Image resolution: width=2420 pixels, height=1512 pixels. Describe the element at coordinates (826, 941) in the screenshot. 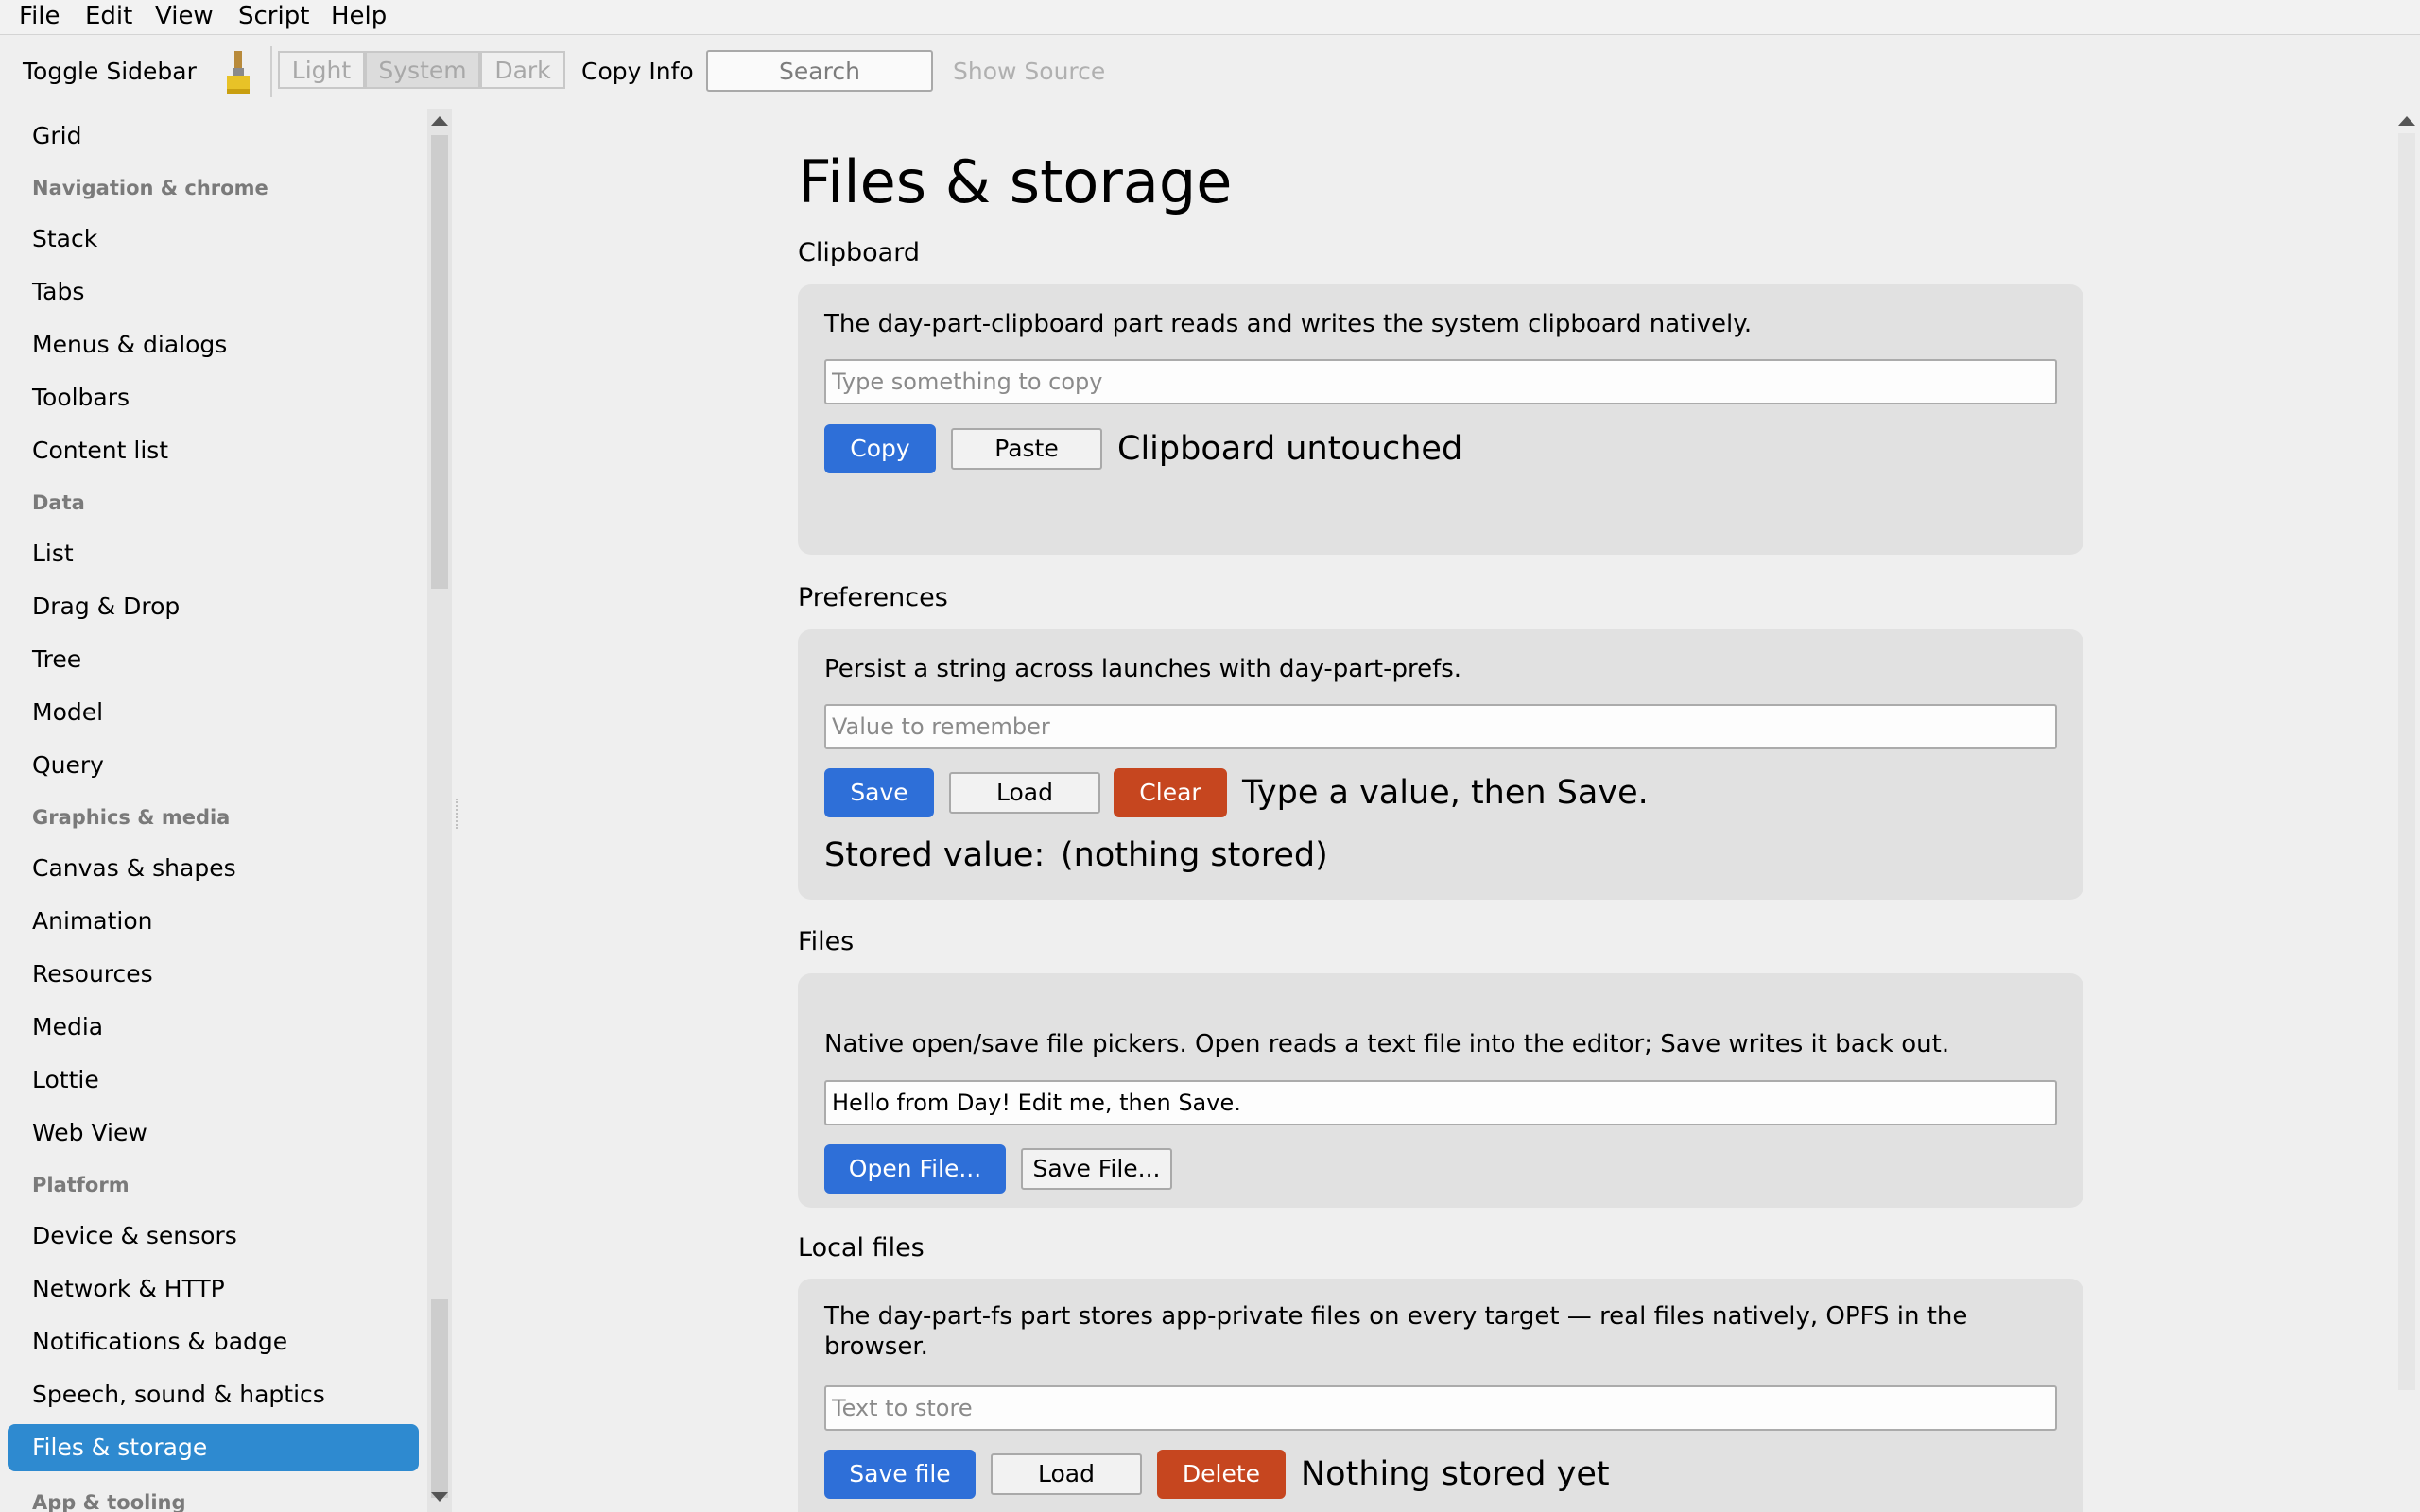

I see `section-title-files: Files` at that location.